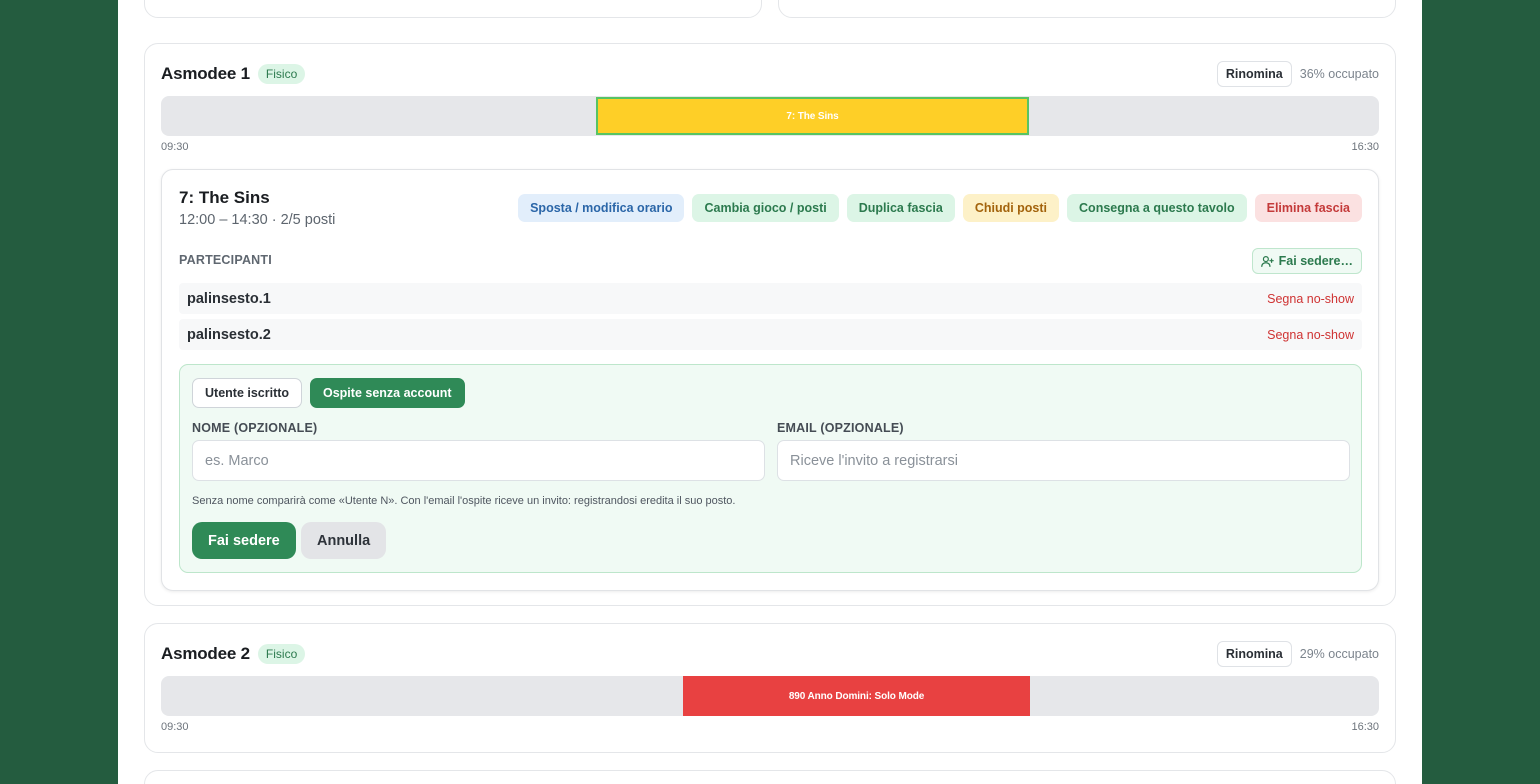 Image resolution: width=1540 pixels, height=784 pixels. I want to click on table-header: Asmodee 2 Fisico Rinomina 29% occupato, so click(770, 654).